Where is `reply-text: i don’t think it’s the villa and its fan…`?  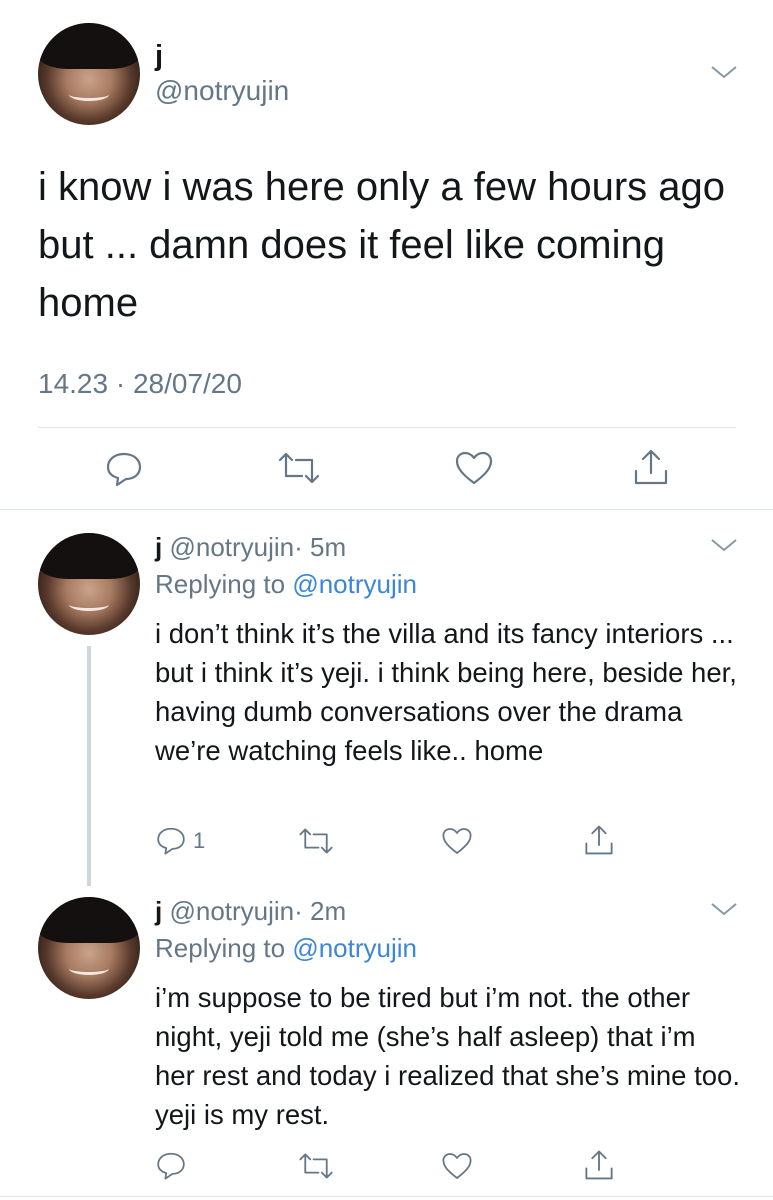 reply-text: i don’t think it’s the villa and its fan… is located at coordinates (446, 692).